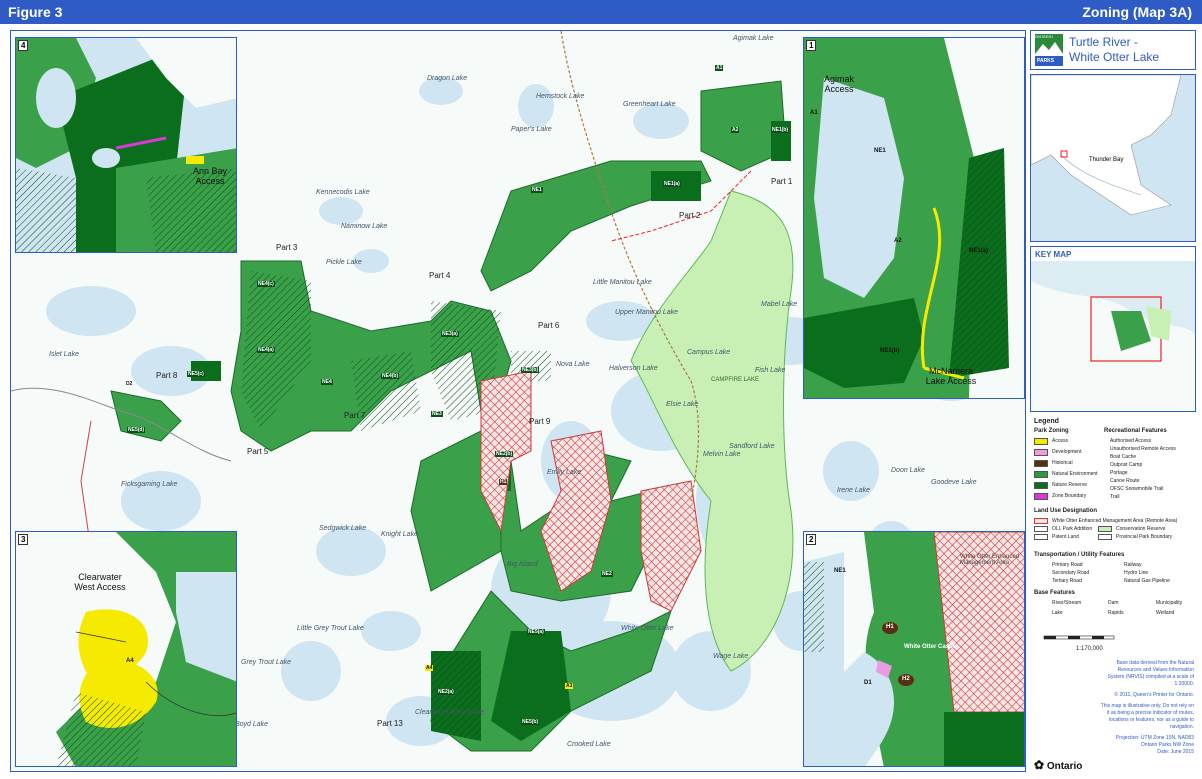 This screenshot has width=1202, height=779. What do you see at coordinates (450, 334) in the screenshot?
I see `zone-label: NE3(a)` at bounding box center [450, 334].